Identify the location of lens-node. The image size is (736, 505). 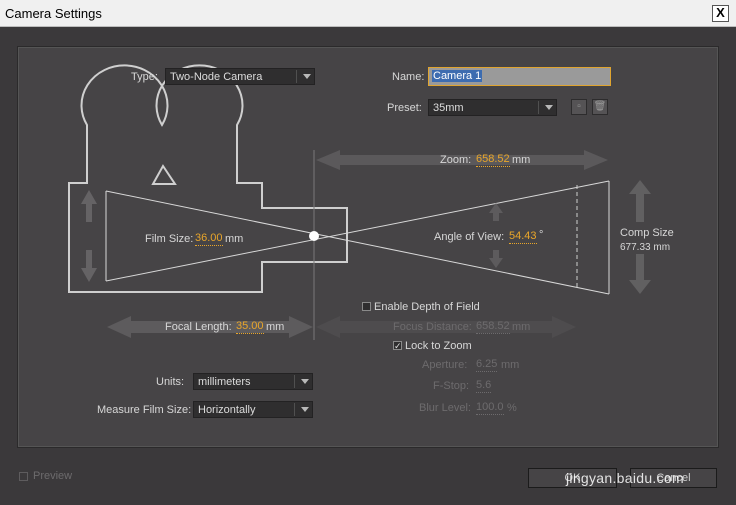
(314, 236).